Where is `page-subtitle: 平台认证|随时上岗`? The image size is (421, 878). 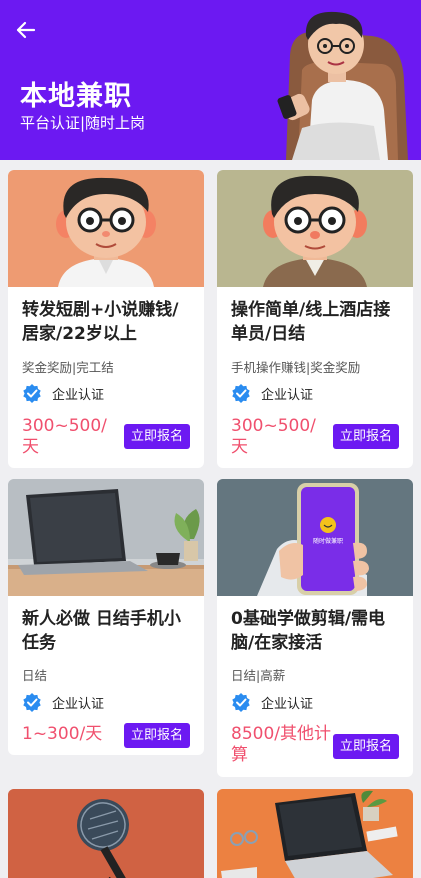
page-subtitle: 平台认证|随时上岗 is located at coordinates (83, 123).